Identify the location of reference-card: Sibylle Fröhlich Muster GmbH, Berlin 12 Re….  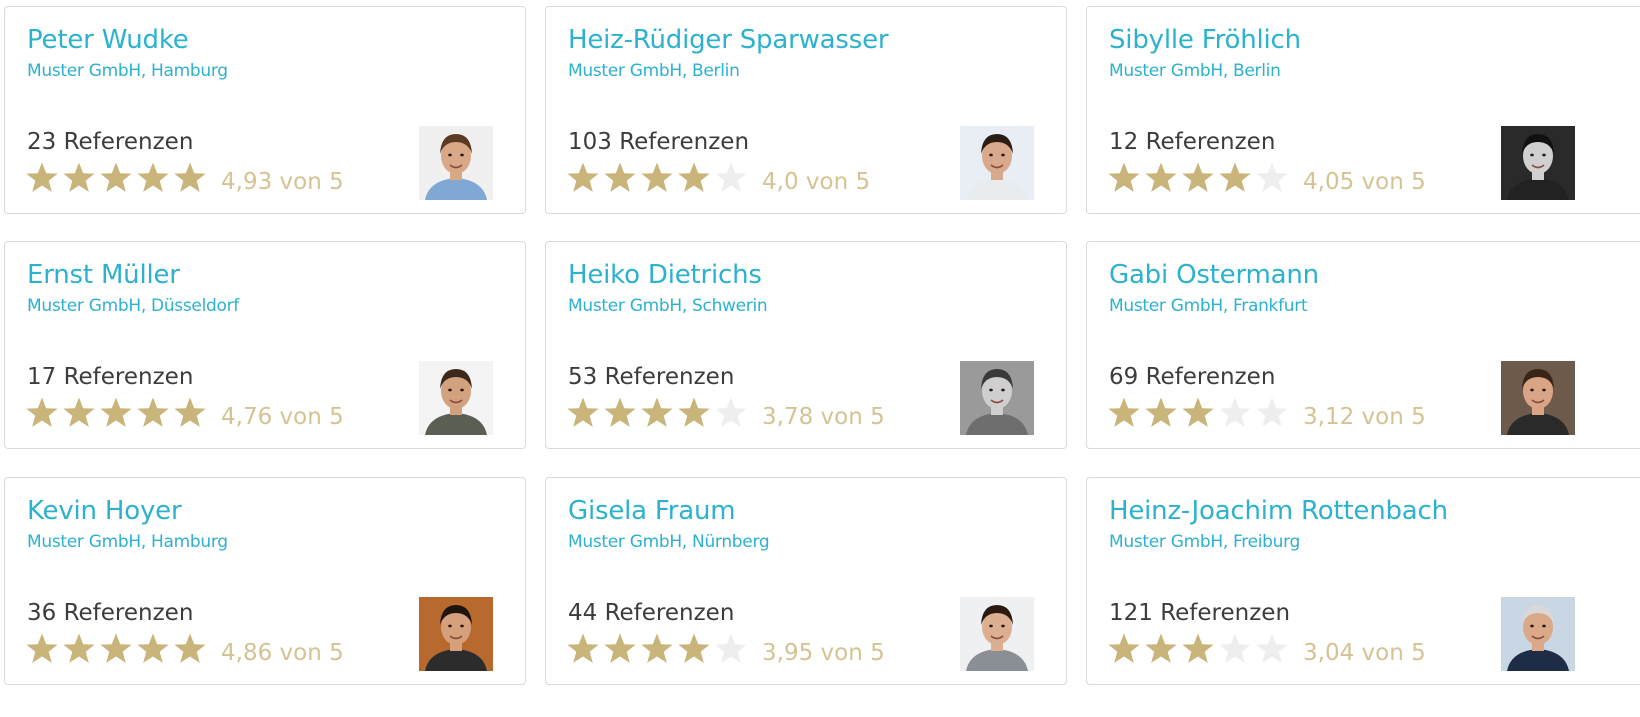
(1363, 110).